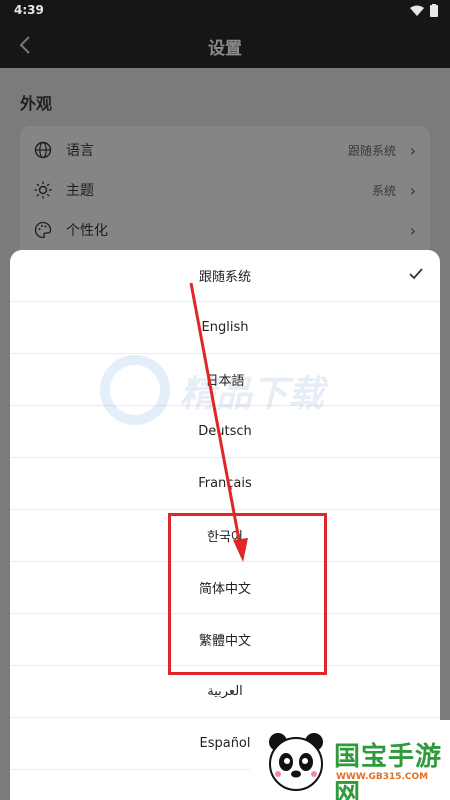 The height and width of the screenshot is (800, 450). I want to click on panda-icon, so click(296, 762).